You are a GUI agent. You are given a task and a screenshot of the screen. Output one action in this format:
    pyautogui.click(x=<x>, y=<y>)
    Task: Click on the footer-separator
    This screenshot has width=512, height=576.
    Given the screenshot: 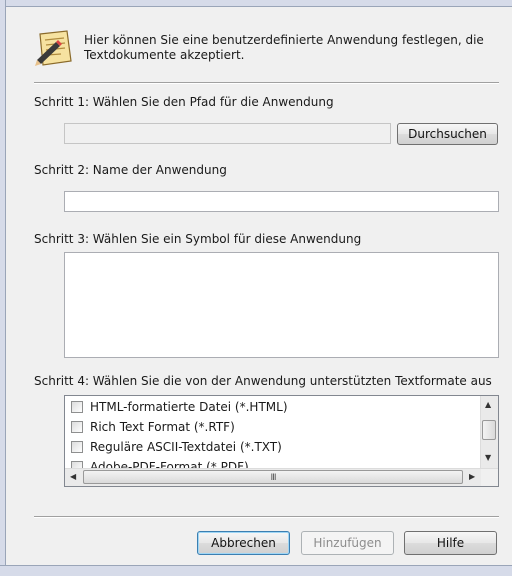 What is the action you would take?
    pyautogui.click(x=266, y=517)
    